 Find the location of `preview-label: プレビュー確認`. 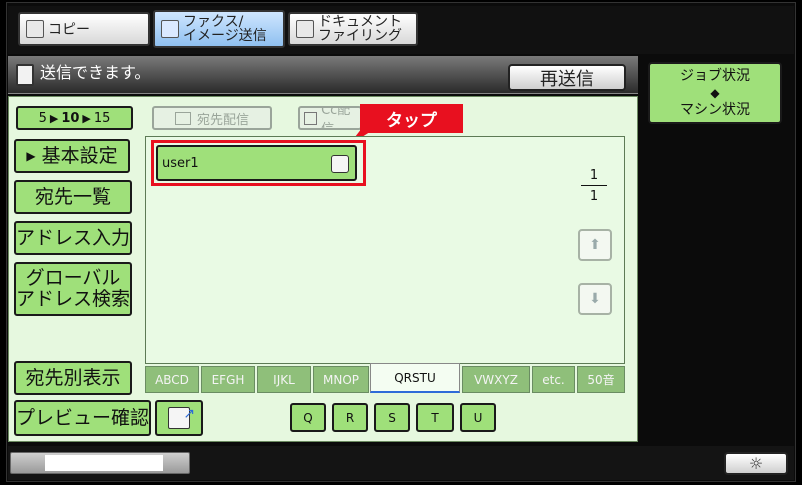

preview-label: プレビュー確認 is located at coordinates (83, 417).